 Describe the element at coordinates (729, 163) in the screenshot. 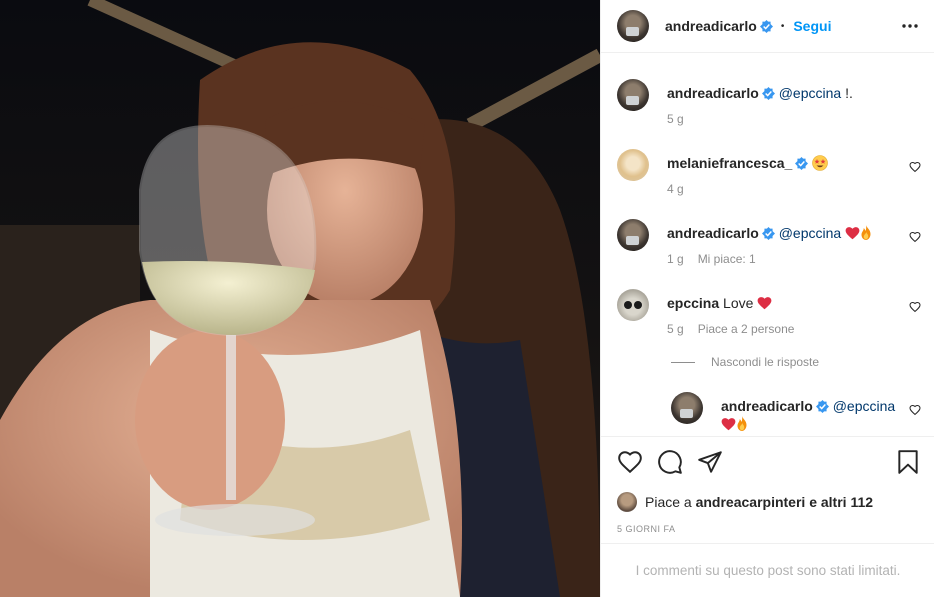

I see `comment-username: melaniefrancesca_` at that location.